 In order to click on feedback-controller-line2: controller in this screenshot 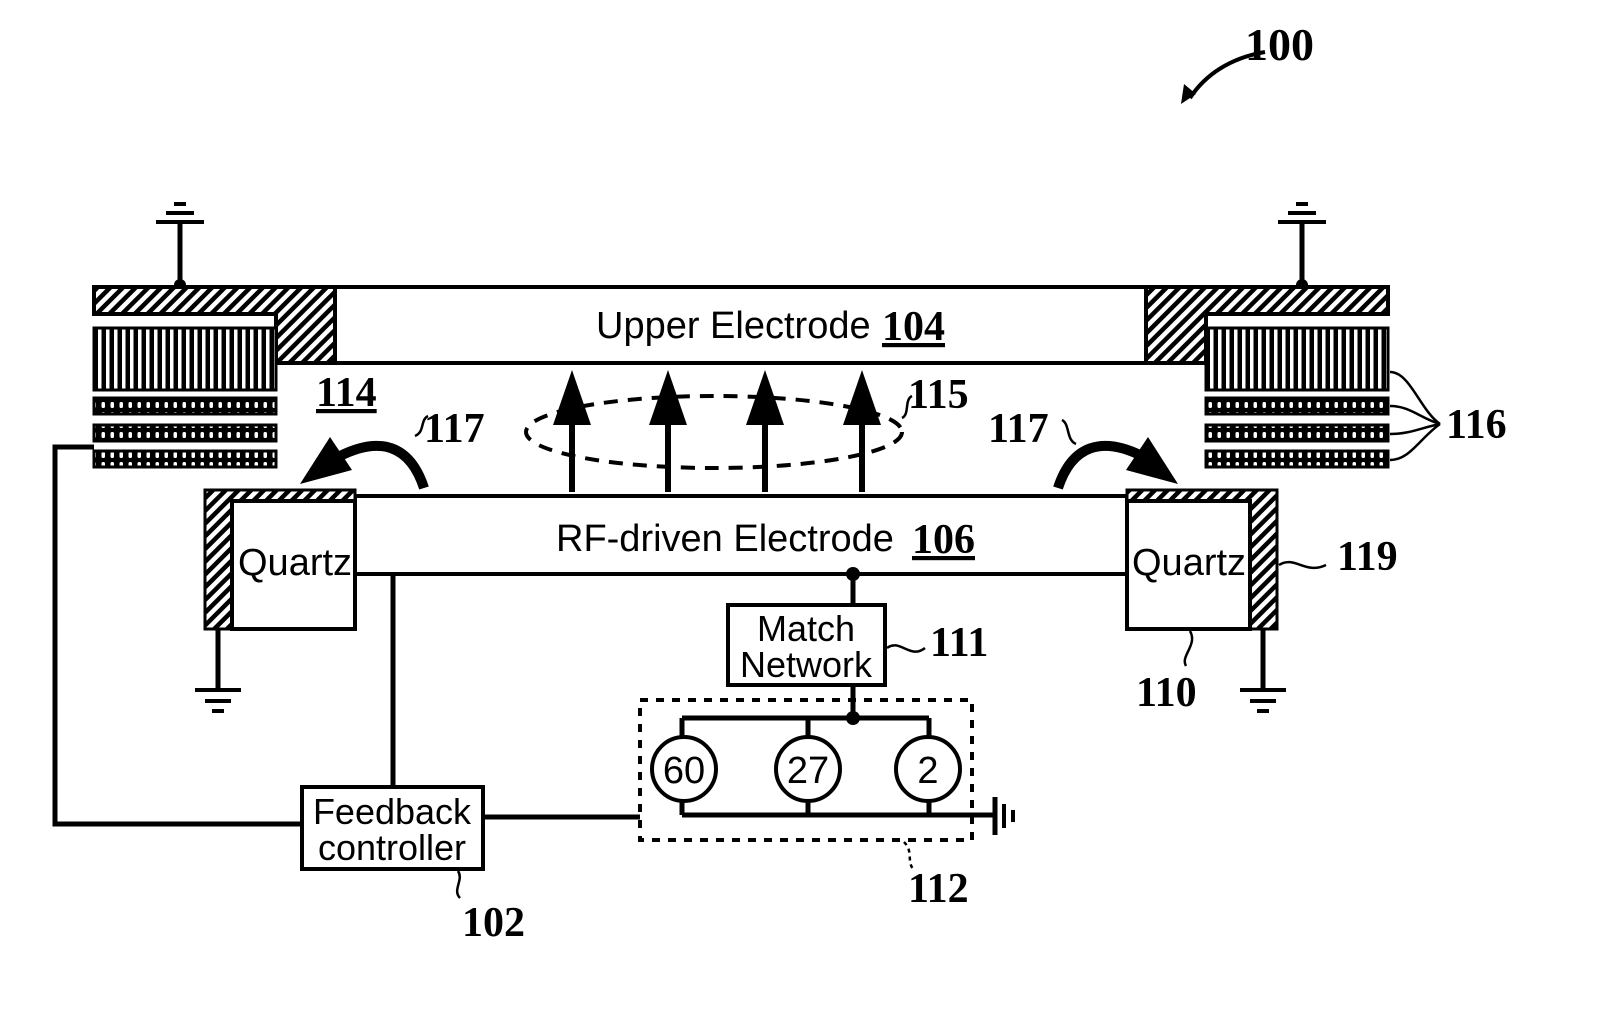, I will do `click(392, 847)`.